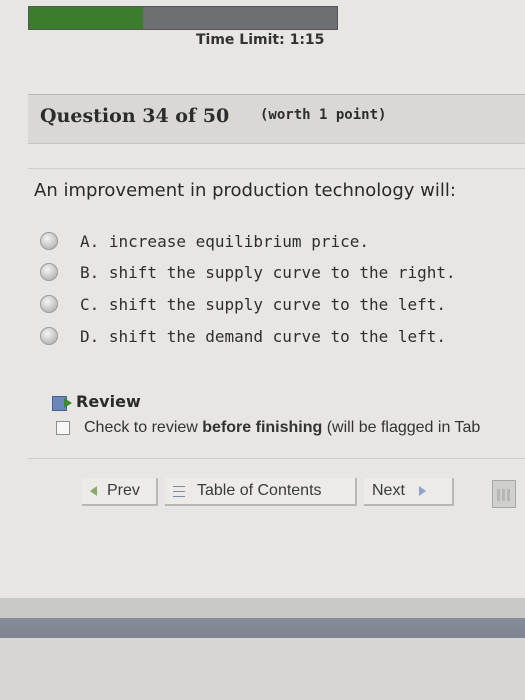 This screenshot has height=700, width=525. I want to click on review-checkbox, so click(63, 428).